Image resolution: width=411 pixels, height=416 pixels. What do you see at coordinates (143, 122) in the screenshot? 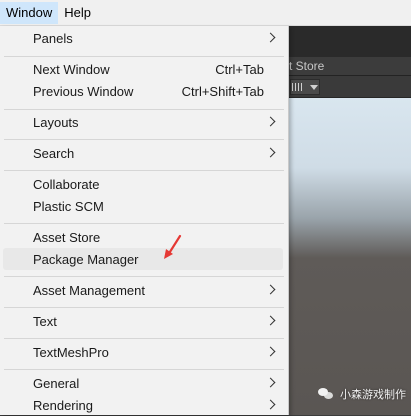
I see `menu-item-layouts: Layouts` at bounding box center [143, 122].